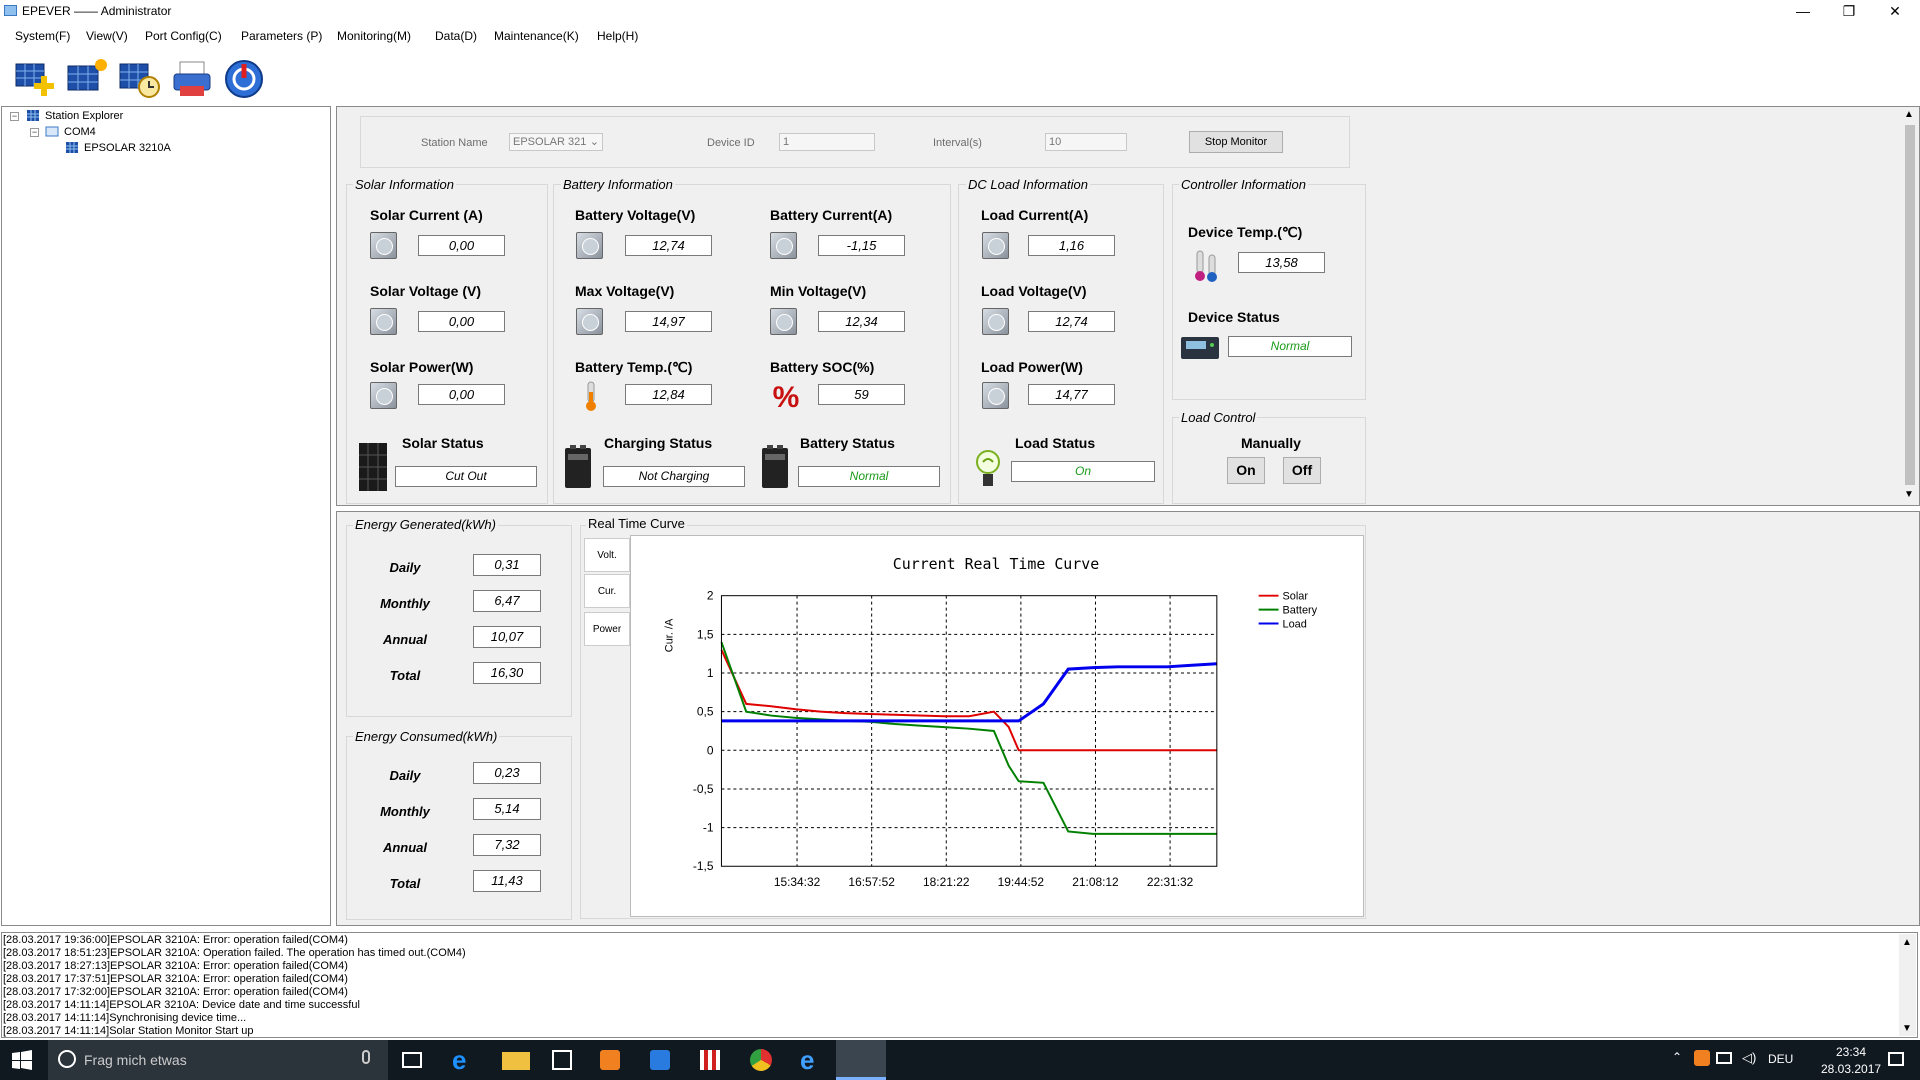  I want to click on charging-status-value: Not Charging, so click(674, 476).